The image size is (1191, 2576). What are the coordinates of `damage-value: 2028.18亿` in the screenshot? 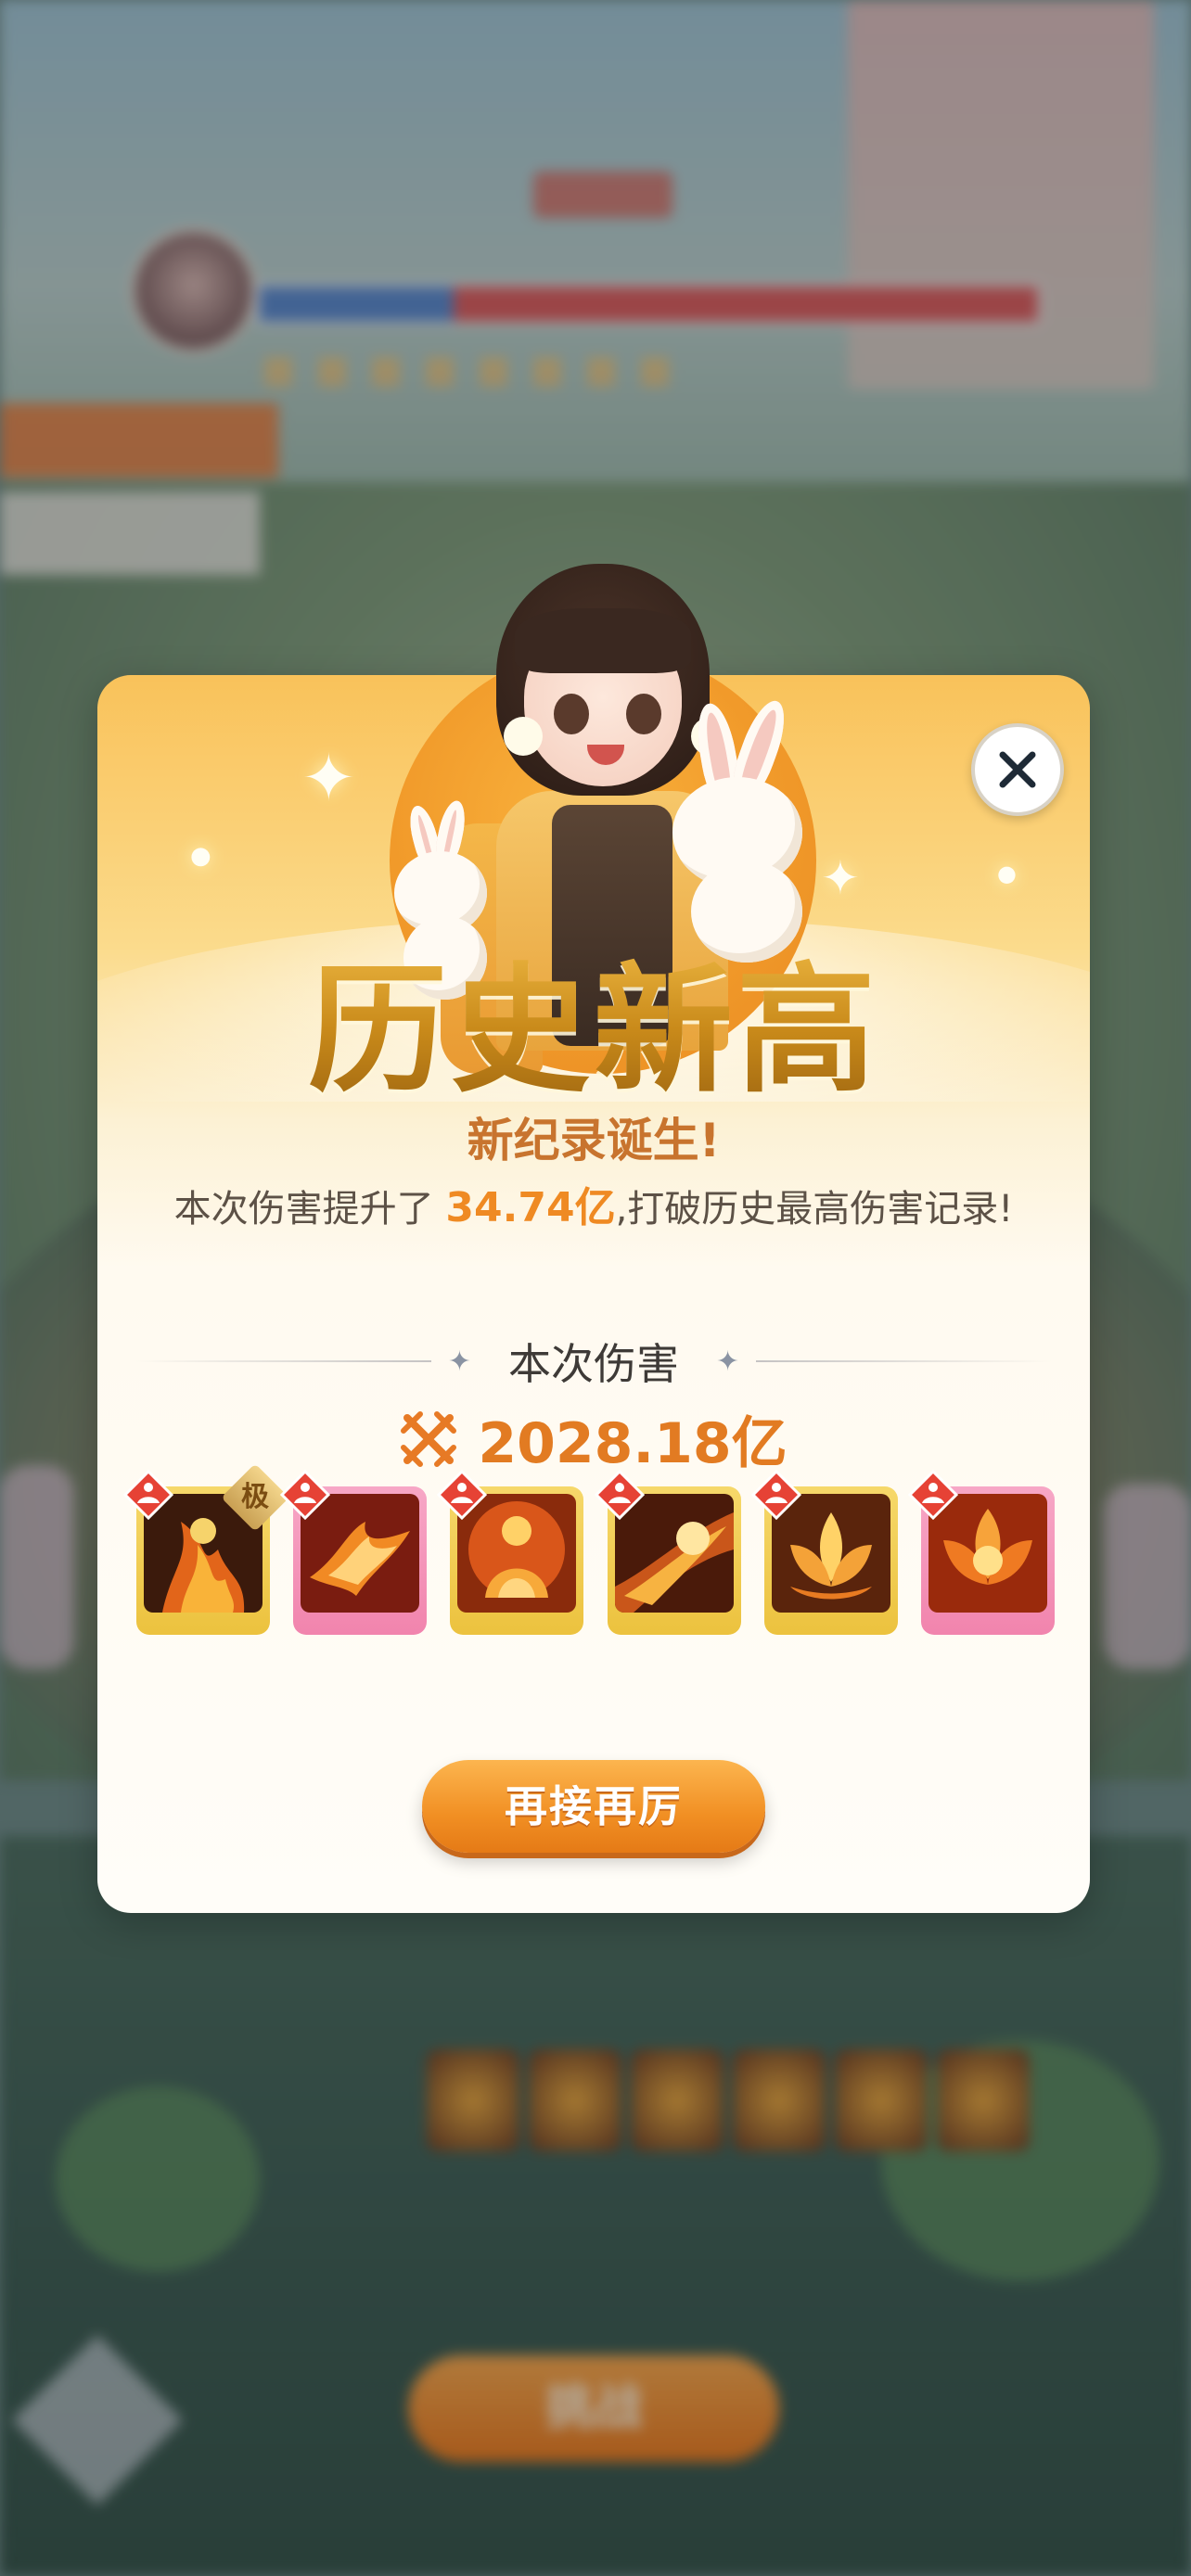 It's located at (633, 1444).